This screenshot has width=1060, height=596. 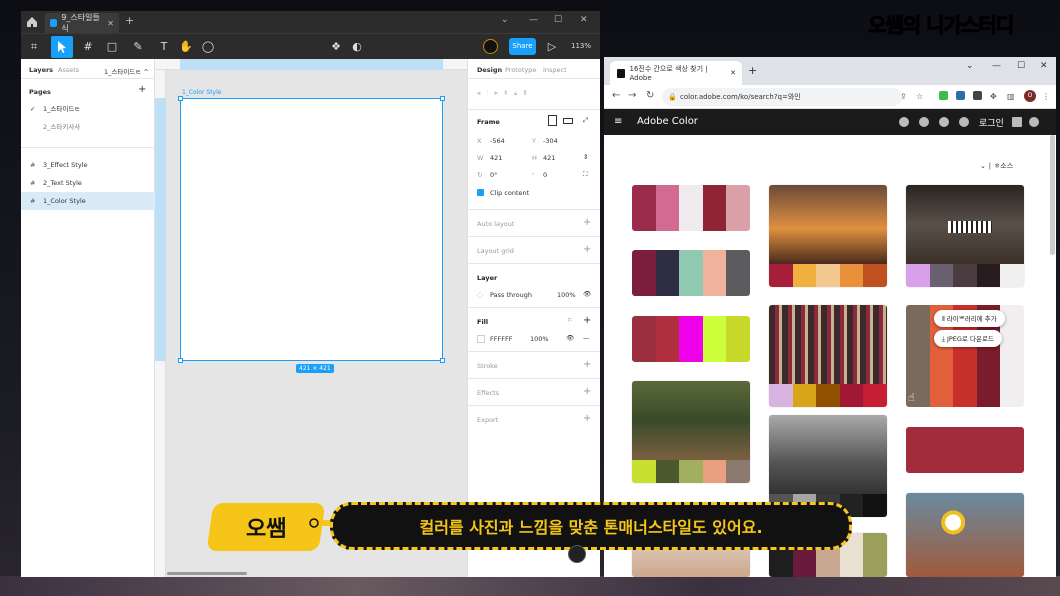 What do you see at coordinates (545, 175) in the screenshot?
I see `radius-field: 0` at bounding box center [545, 175].